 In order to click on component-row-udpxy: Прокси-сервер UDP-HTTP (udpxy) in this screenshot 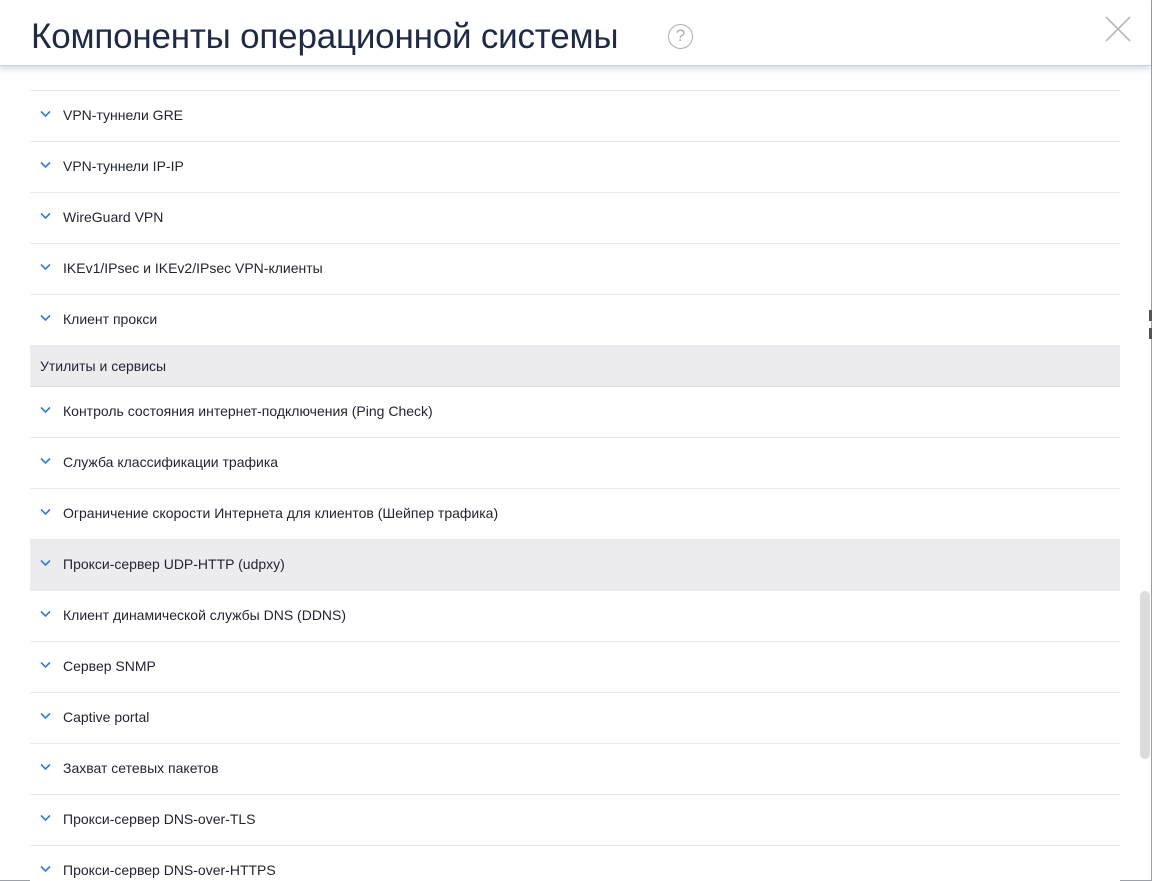, I will do `click(575, 565)`.